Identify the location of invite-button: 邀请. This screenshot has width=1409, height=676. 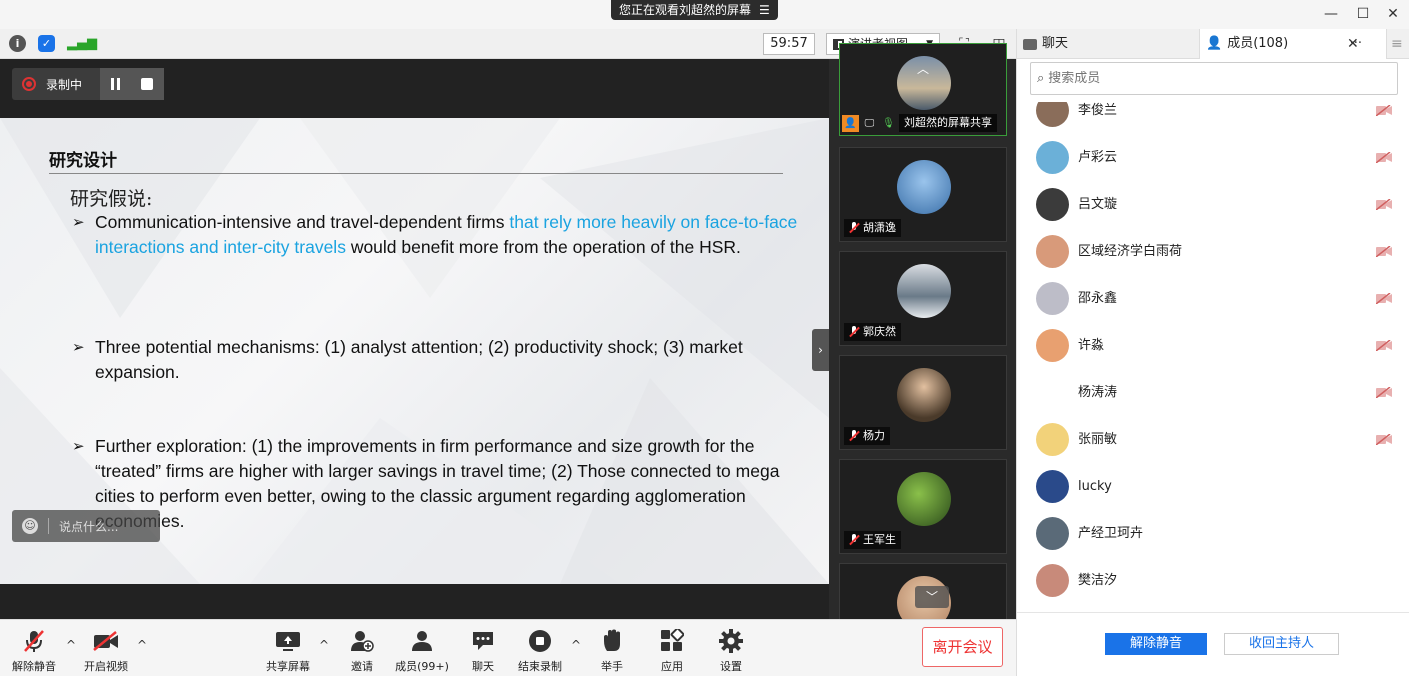
(362, 651).